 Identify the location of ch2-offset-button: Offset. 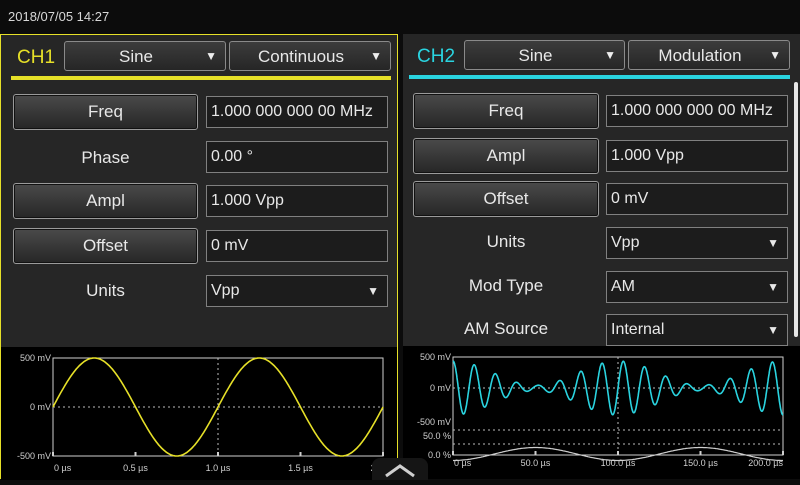
(506, 199).